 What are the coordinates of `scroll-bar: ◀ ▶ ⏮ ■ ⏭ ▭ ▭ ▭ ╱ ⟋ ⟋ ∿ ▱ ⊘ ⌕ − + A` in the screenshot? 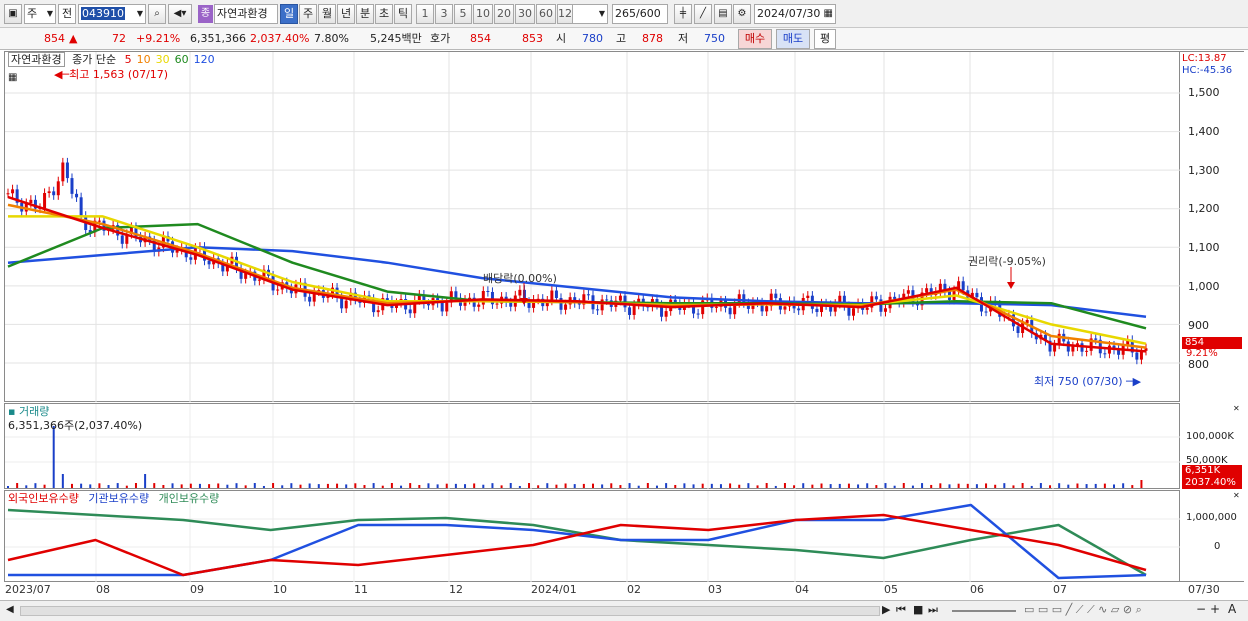 It's located at (624, 610).